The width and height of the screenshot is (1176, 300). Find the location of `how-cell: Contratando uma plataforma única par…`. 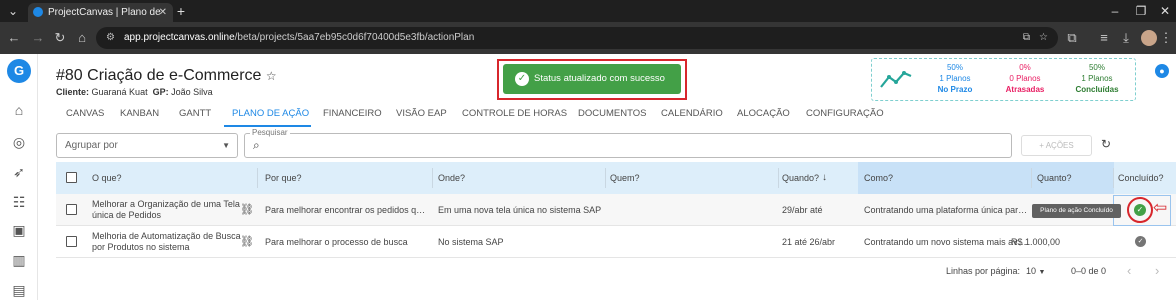

how-cell: Contratando uma plataforma única par… is located at coordinates (946, 210).